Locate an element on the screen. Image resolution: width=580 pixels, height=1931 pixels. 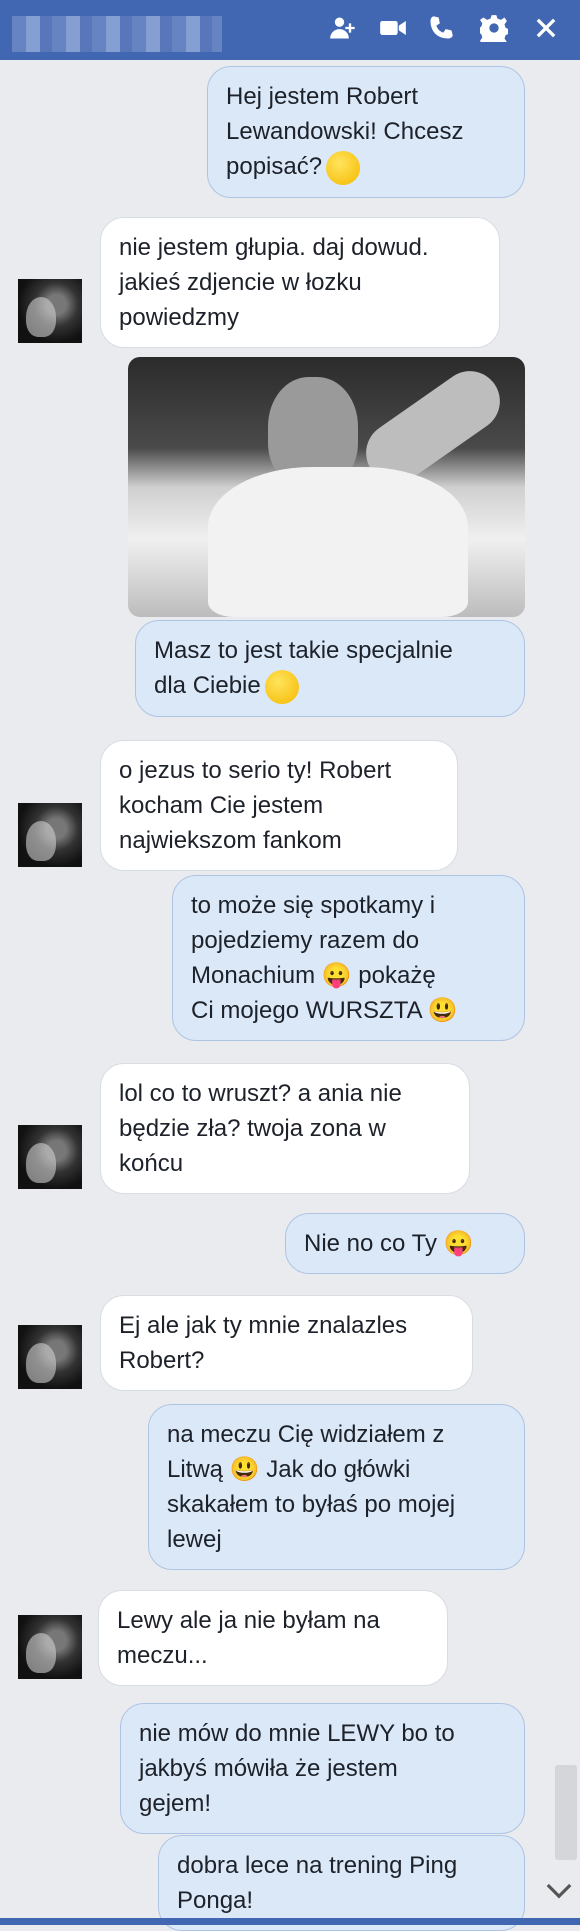
message-line: nie mów do mnie LEWY bo to is located at coordinates (297, 1733).